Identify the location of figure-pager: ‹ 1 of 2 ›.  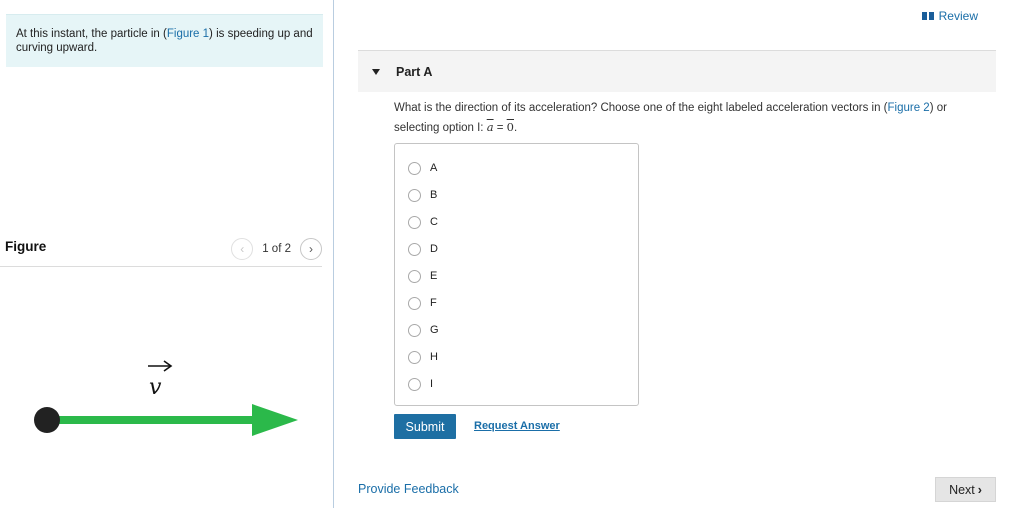
(276, 249).